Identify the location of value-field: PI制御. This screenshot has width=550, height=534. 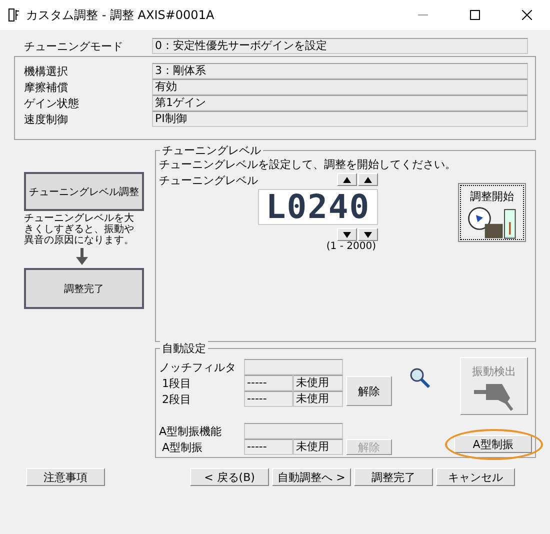
(340, 119).